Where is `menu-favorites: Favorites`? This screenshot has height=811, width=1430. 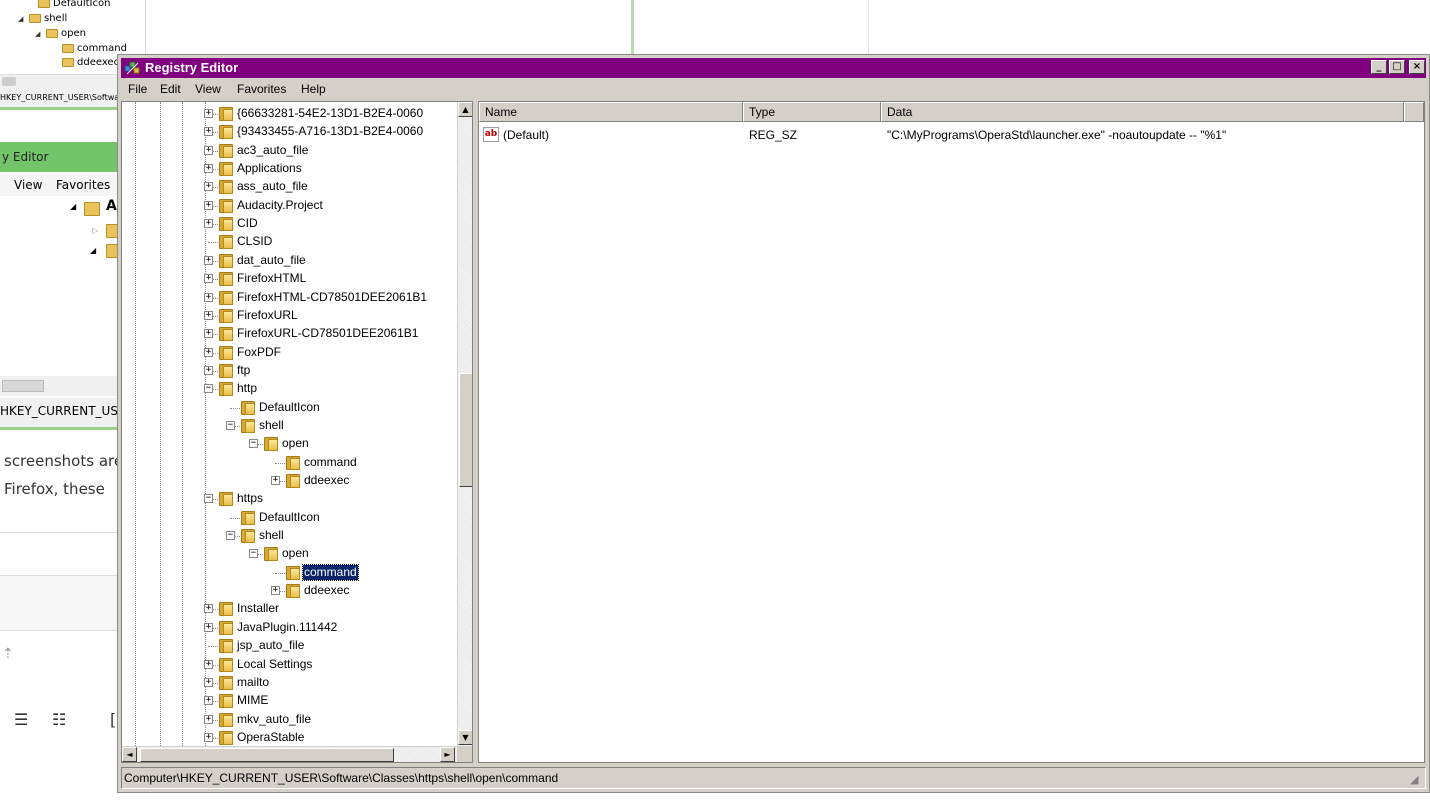 menu-favorites: Favorites is located at coordinates (261, 89).